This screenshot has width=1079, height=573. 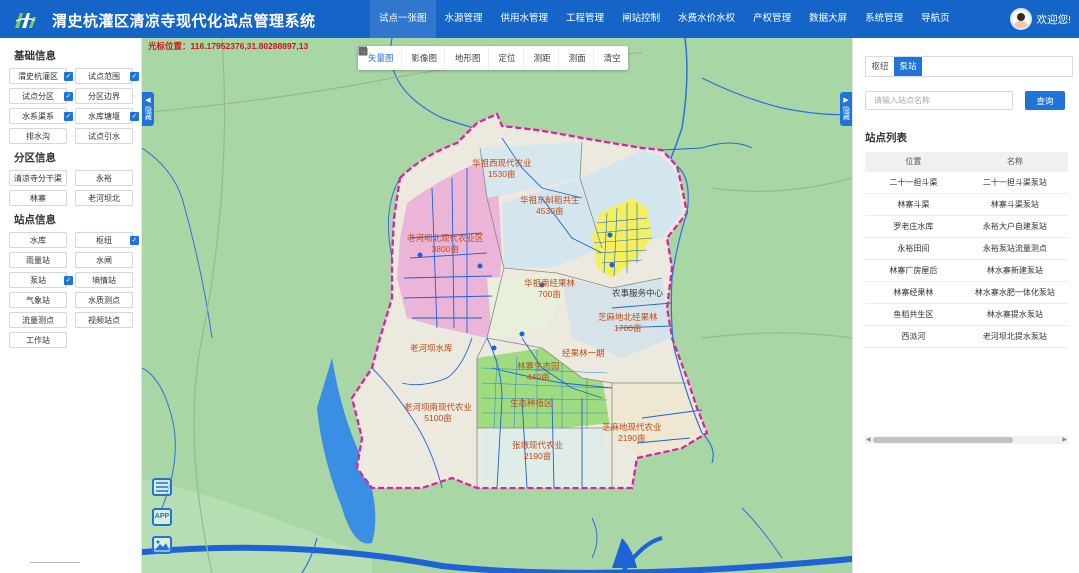 I want to click on layer-toggle: 永裕, so click(x=104, y=178).